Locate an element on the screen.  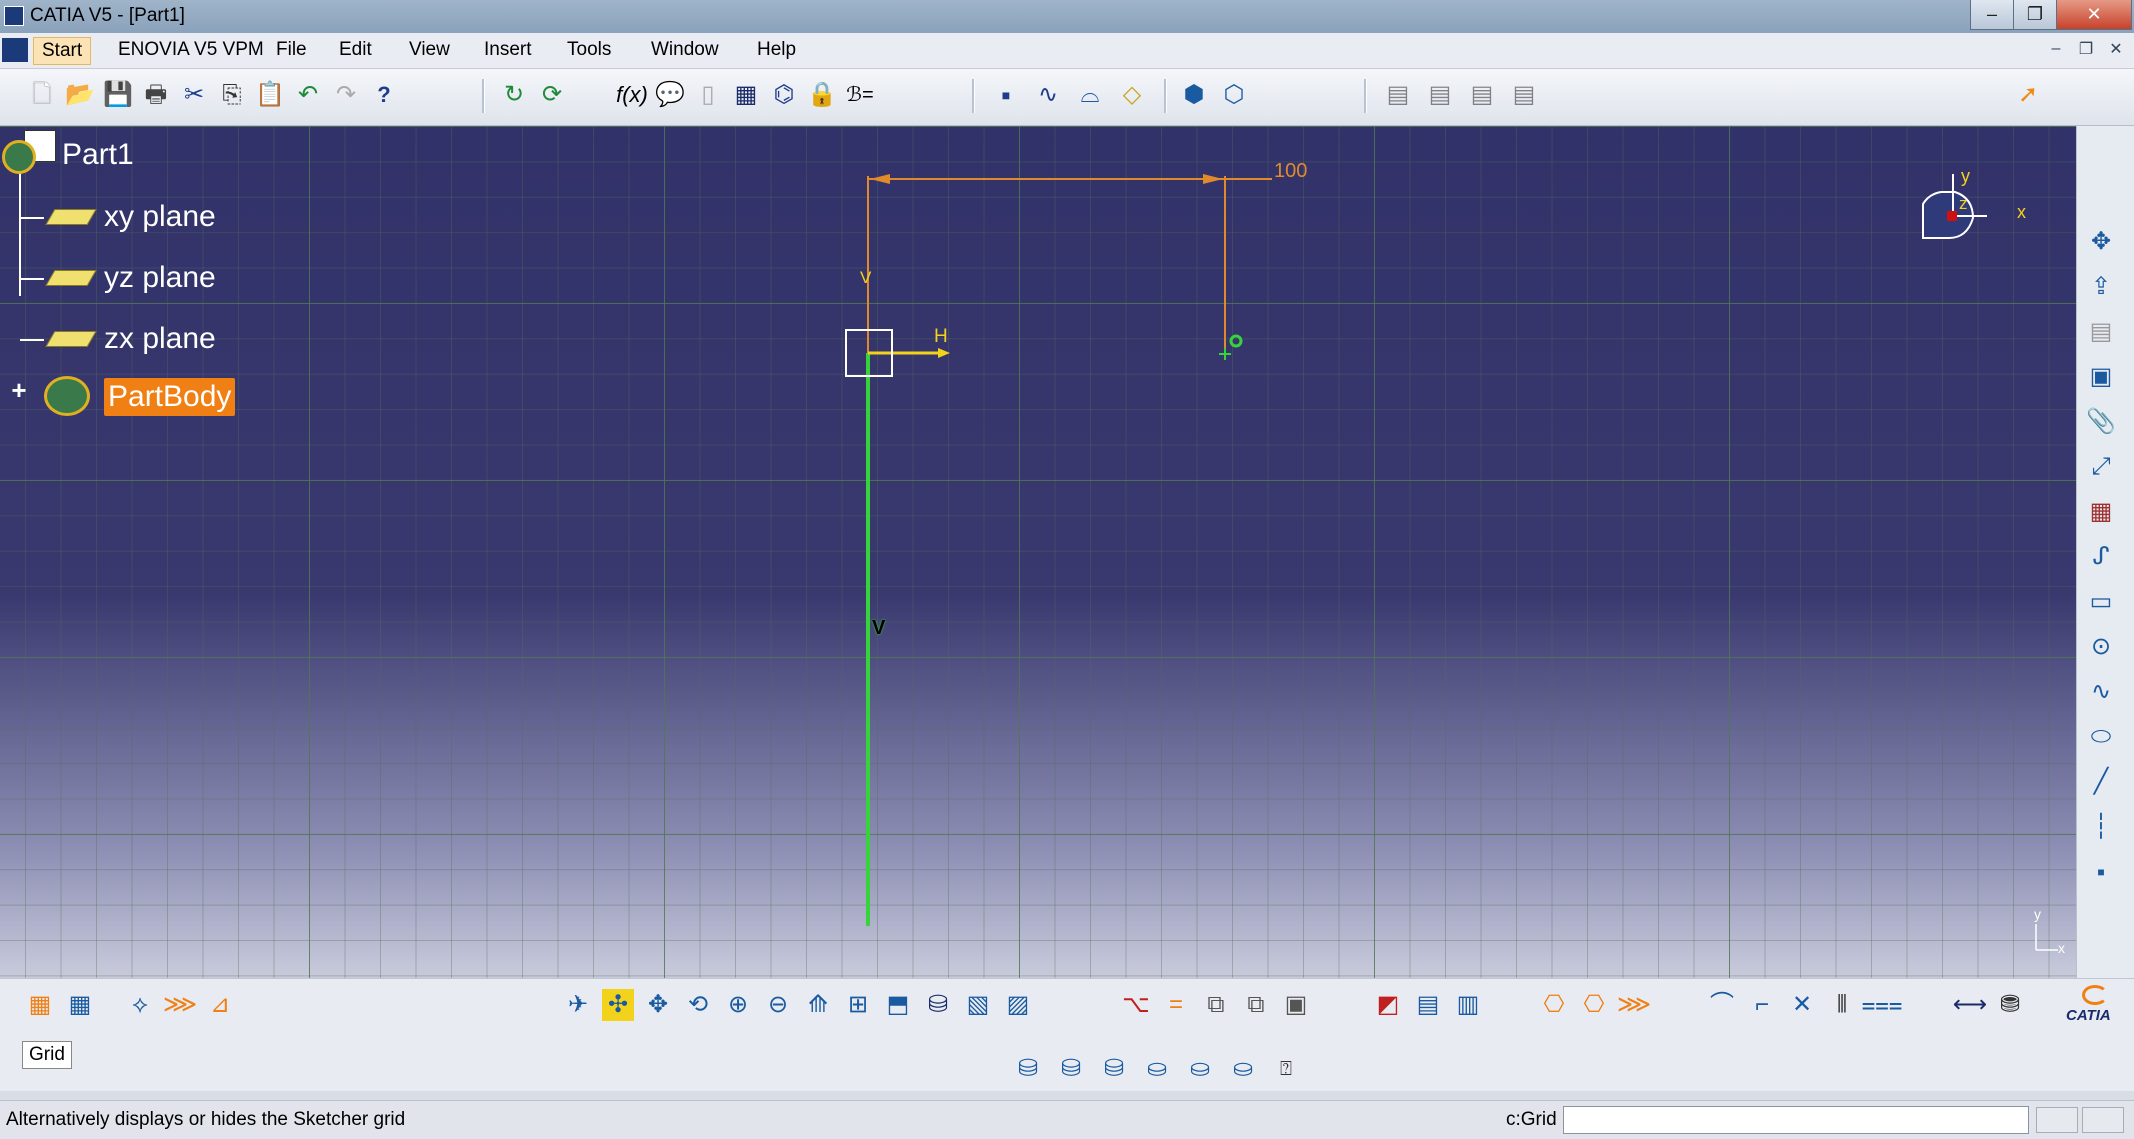
undo-icon: ↶ is located at coordinates (308, 95).